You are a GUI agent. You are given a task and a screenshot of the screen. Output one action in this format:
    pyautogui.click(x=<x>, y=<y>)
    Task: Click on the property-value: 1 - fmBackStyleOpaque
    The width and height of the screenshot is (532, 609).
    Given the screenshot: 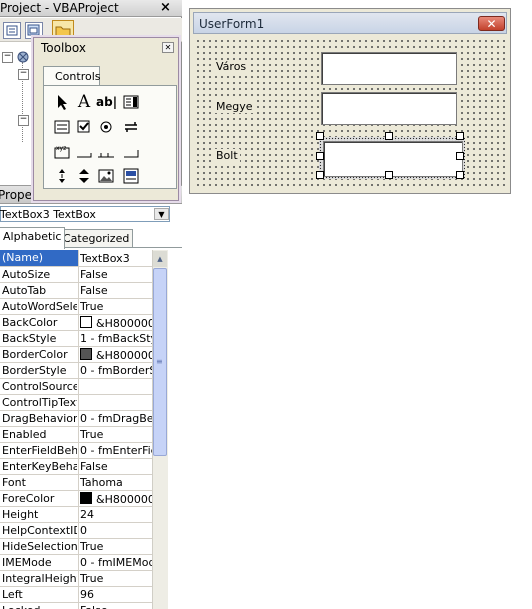 What is the action you would take?
    pyautogui.click(x=116, y=338)
    